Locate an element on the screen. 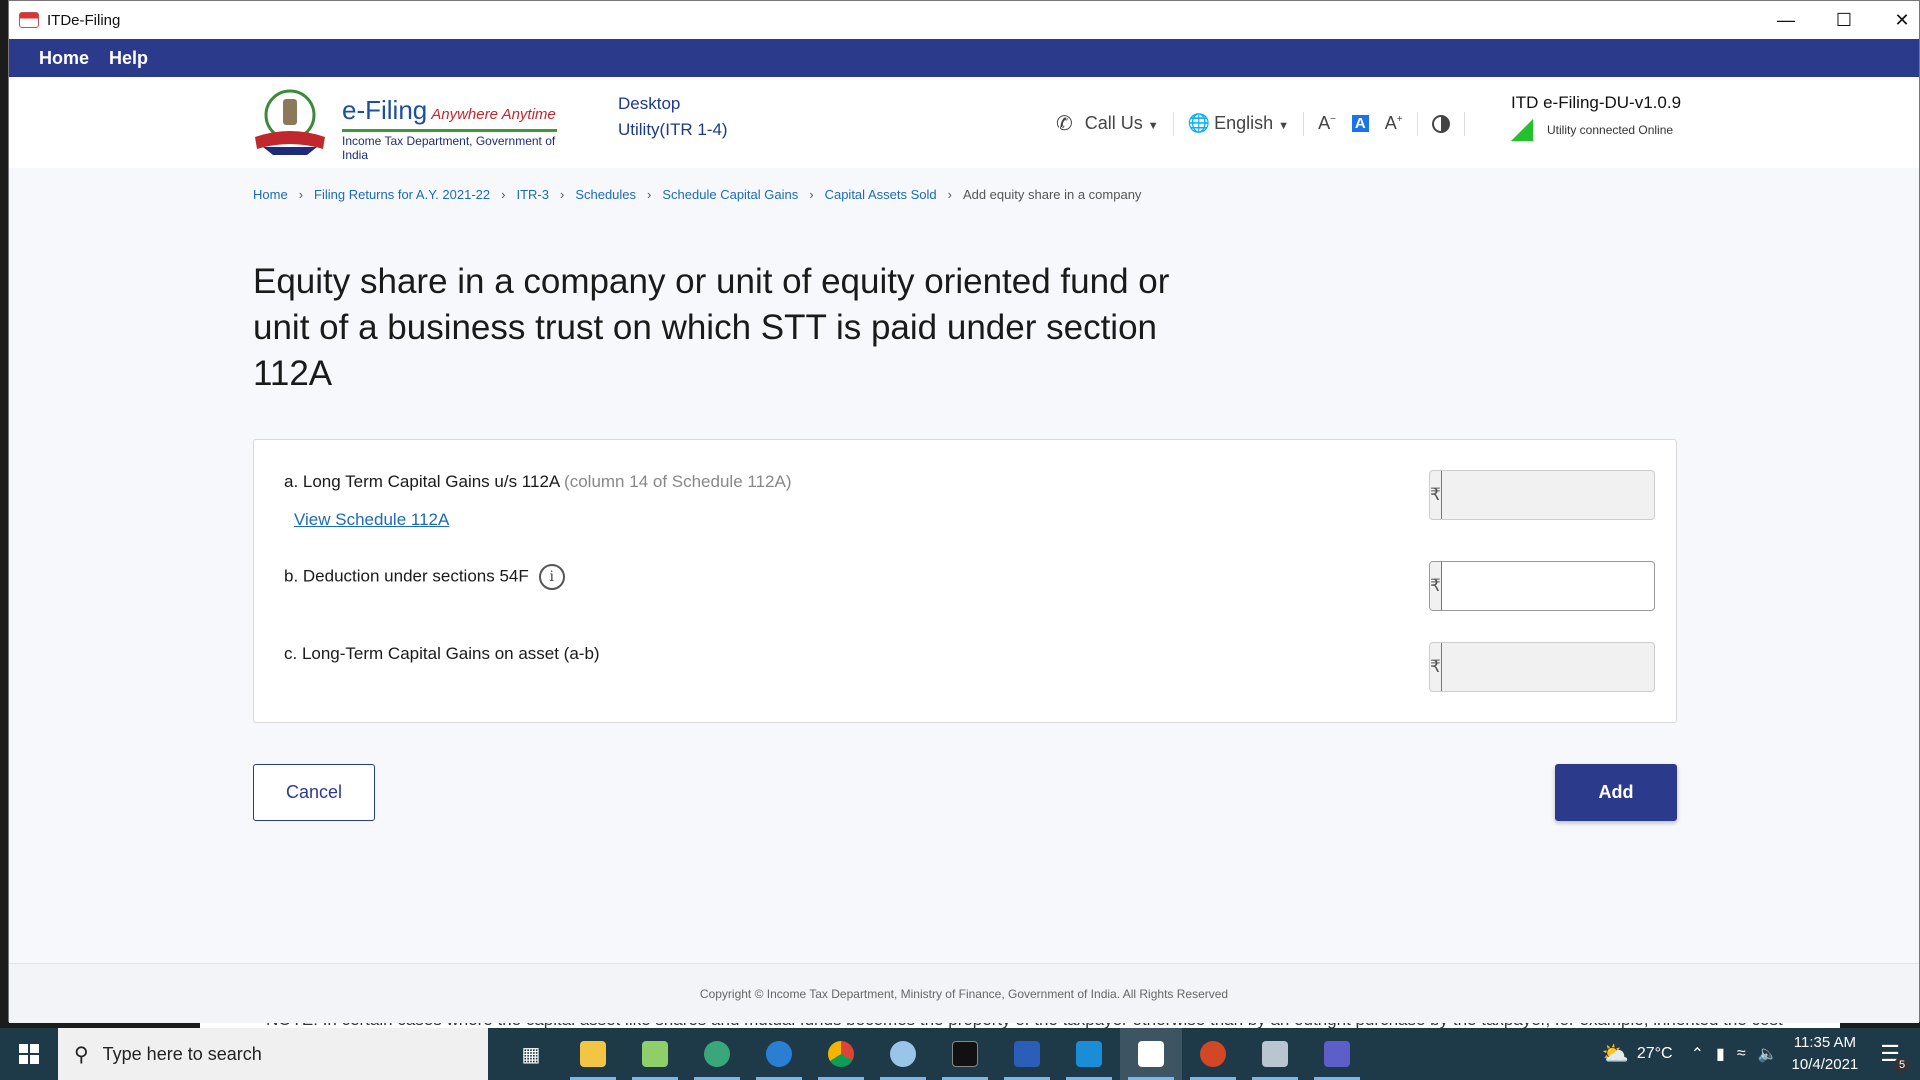 The height and width of the screenshot is (1080, 1920). signal-icon is located at coordinates (1522, 130).